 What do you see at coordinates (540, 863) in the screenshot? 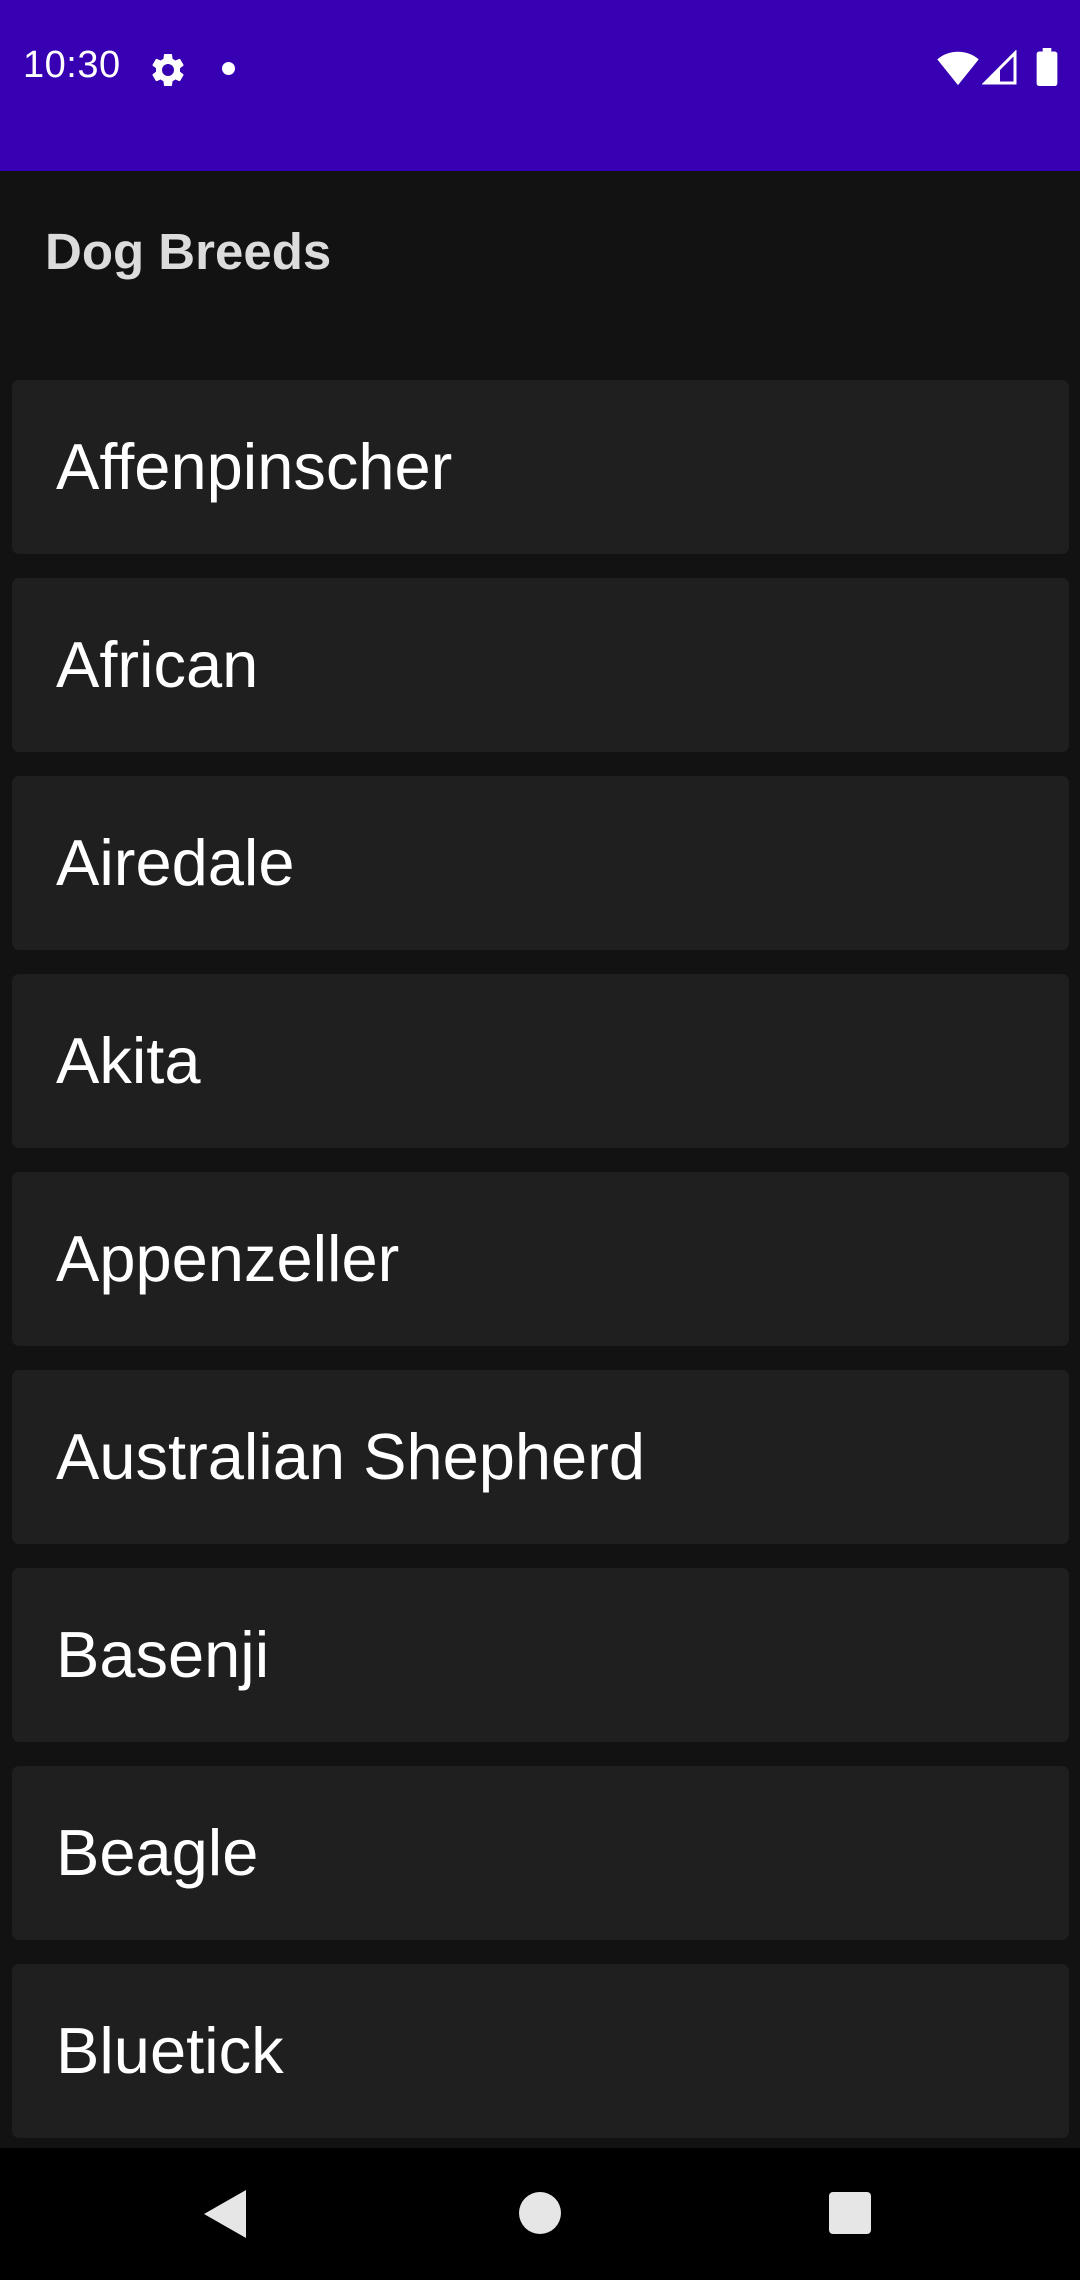
I see `list-item-airedale: Airedale` at bounding box center [540, 863].